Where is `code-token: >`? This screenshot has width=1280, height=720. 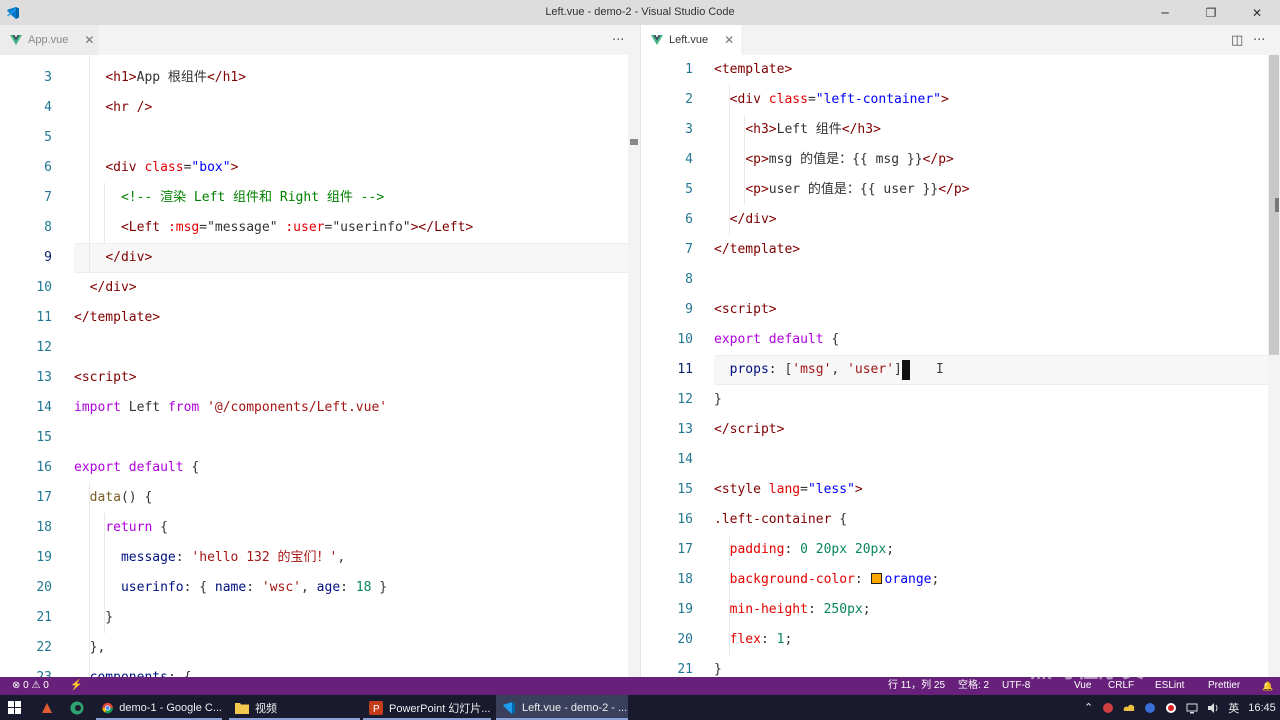
code-token: > is located at coordinates (764, 159).